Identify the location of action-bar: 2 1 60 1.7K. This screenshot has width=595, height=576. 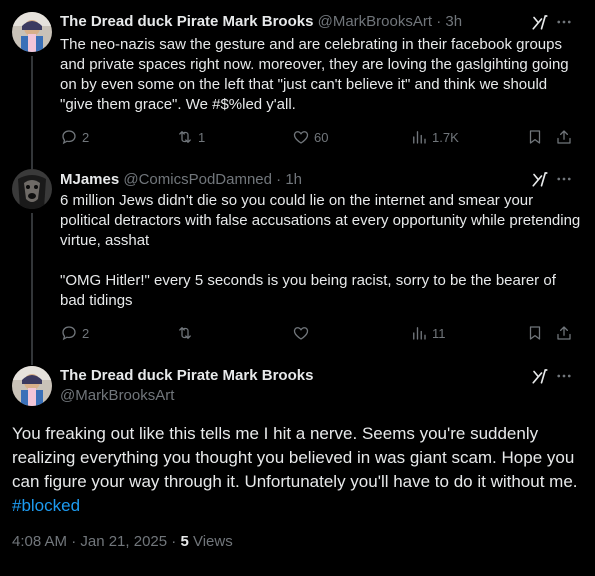
(320, 137).